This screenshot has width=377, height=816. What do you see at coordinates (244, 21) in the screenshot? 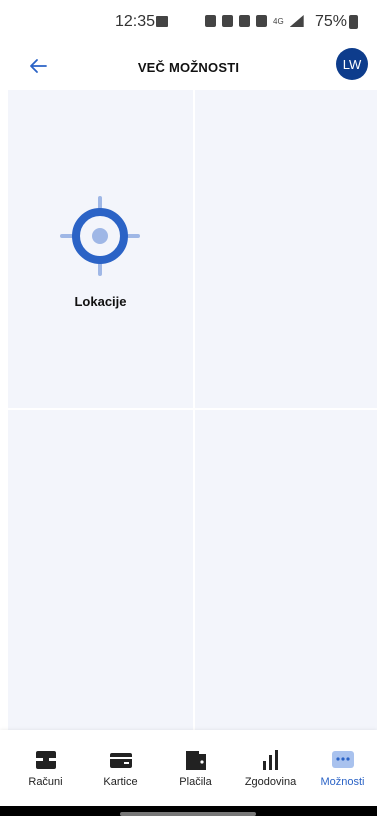
I see `device-icon` at bounding box center [244, 21].